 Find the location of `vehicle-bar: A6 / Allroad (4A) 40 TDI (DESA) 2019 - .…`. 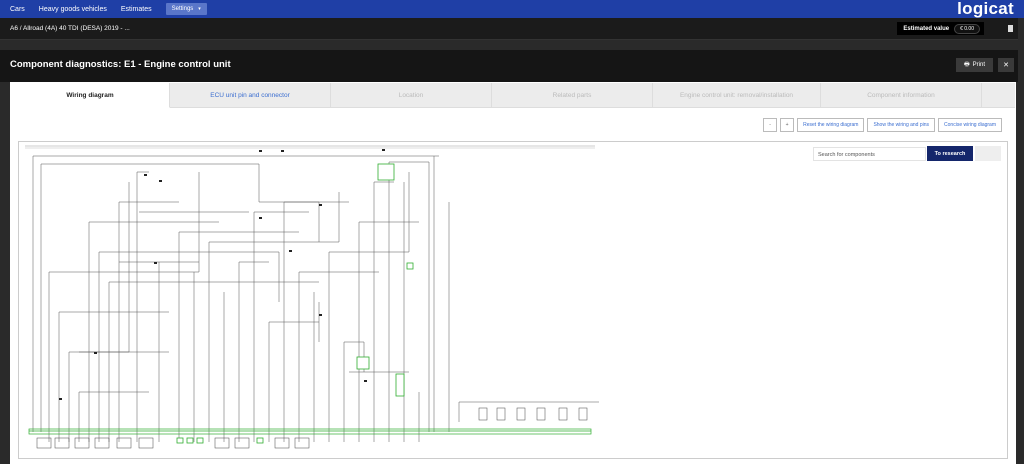

vehicle-bar: A6 / Allroad (4A) 40 TDI (DESA) 2019 - .… is located at coordinates (512, 29).